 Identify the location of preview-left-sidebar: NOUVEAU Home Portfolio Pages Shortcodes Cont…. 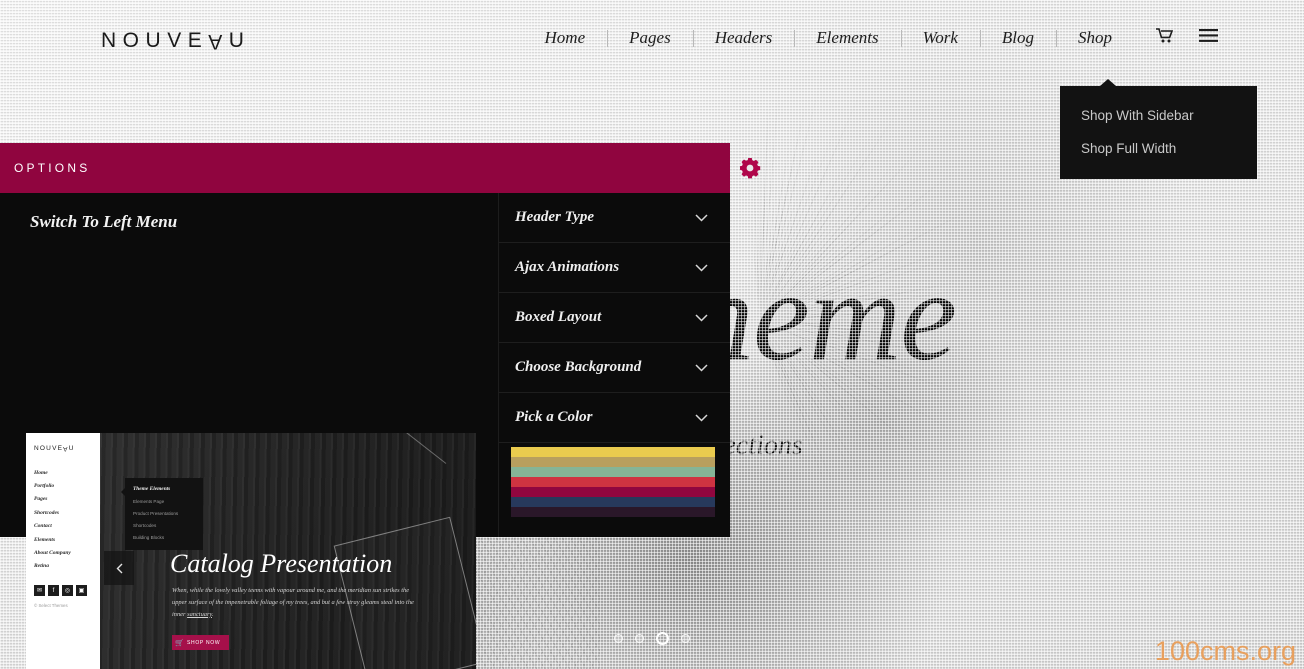
(63, 551).